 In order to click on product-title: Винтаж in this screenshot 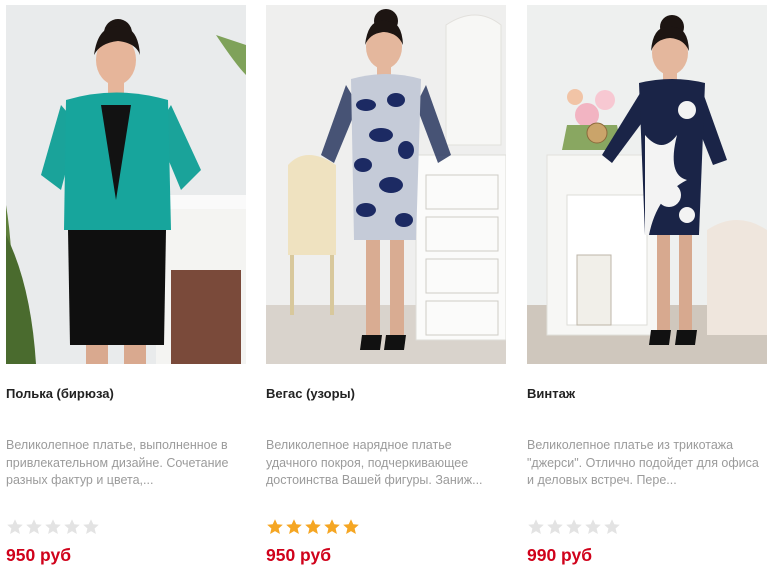, I will do `click(647, 394)`.